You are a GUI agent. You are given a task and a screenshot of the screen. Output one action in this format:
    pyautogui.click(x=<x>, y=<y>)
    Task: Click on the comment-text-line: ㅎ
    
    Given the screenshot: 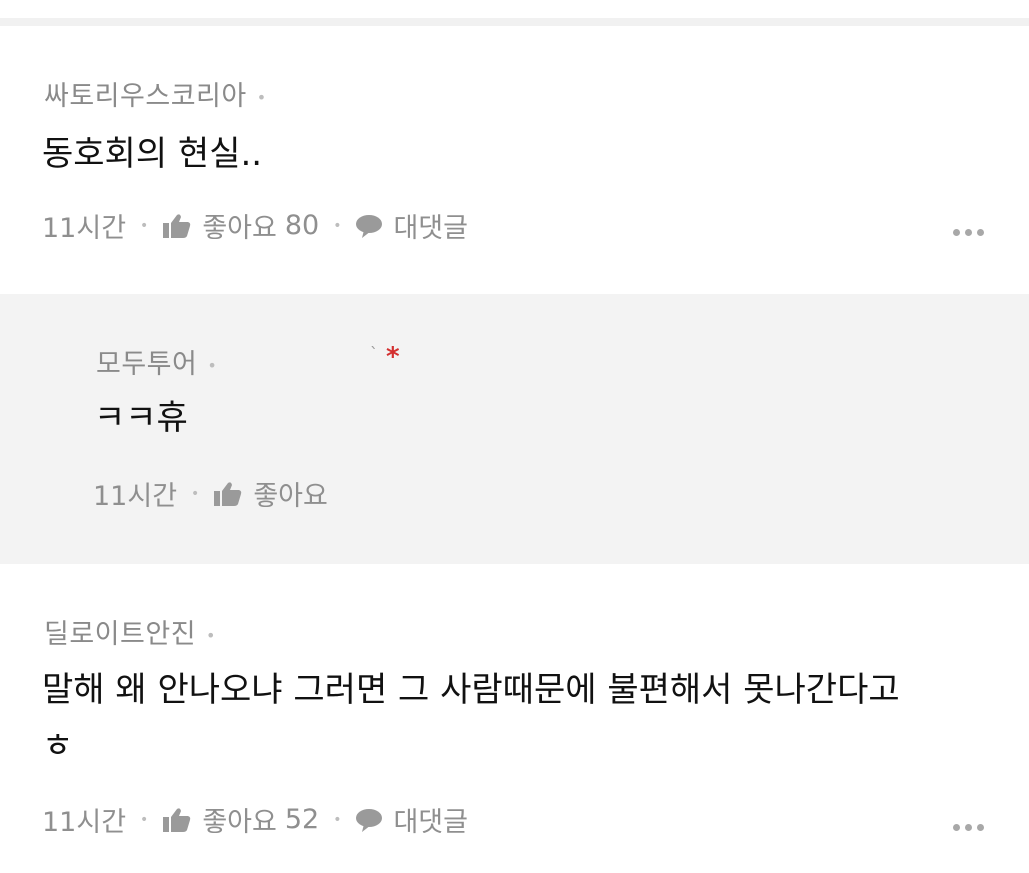 What is the action you would take?
    pyautogui.click(x=58, y=746)
    